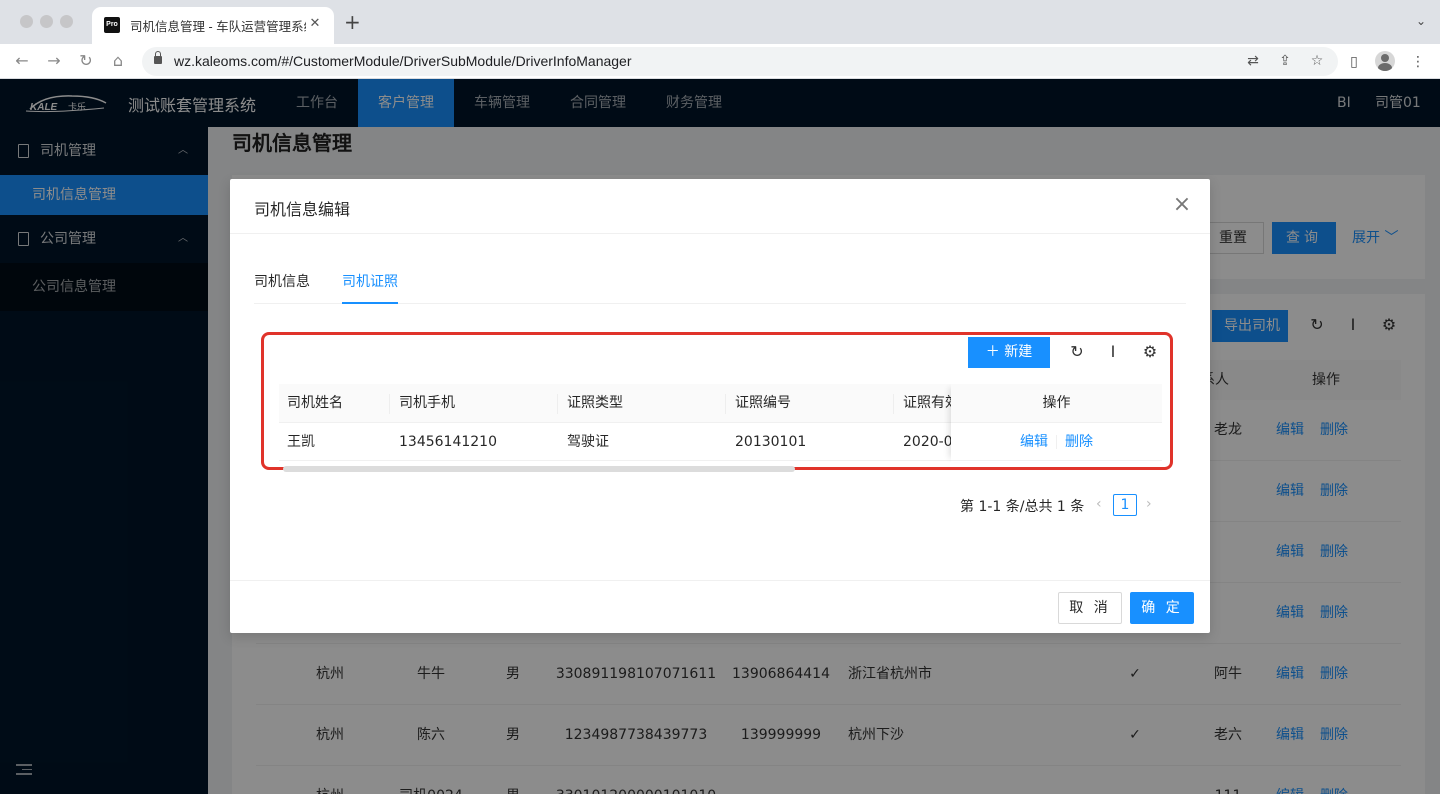 This screenshot has width=1440, height=794. Describe the element at coordinates (1125, 505) in the screenshot. I see `pagination-page: 1` at that location.